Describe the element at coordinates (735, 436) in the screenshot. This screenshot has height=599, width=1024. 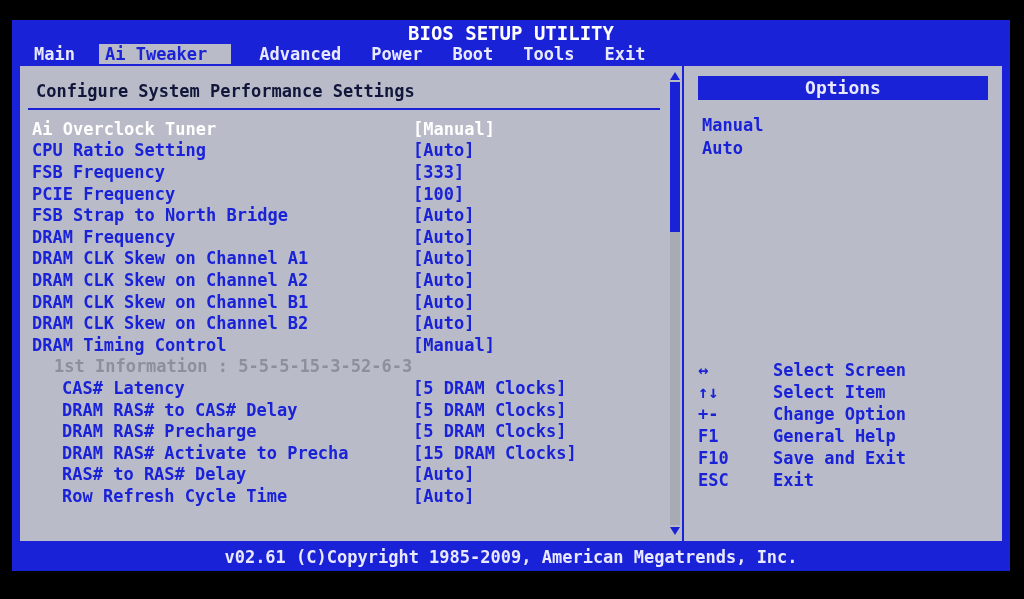
I see `help-key: F1` at that location.